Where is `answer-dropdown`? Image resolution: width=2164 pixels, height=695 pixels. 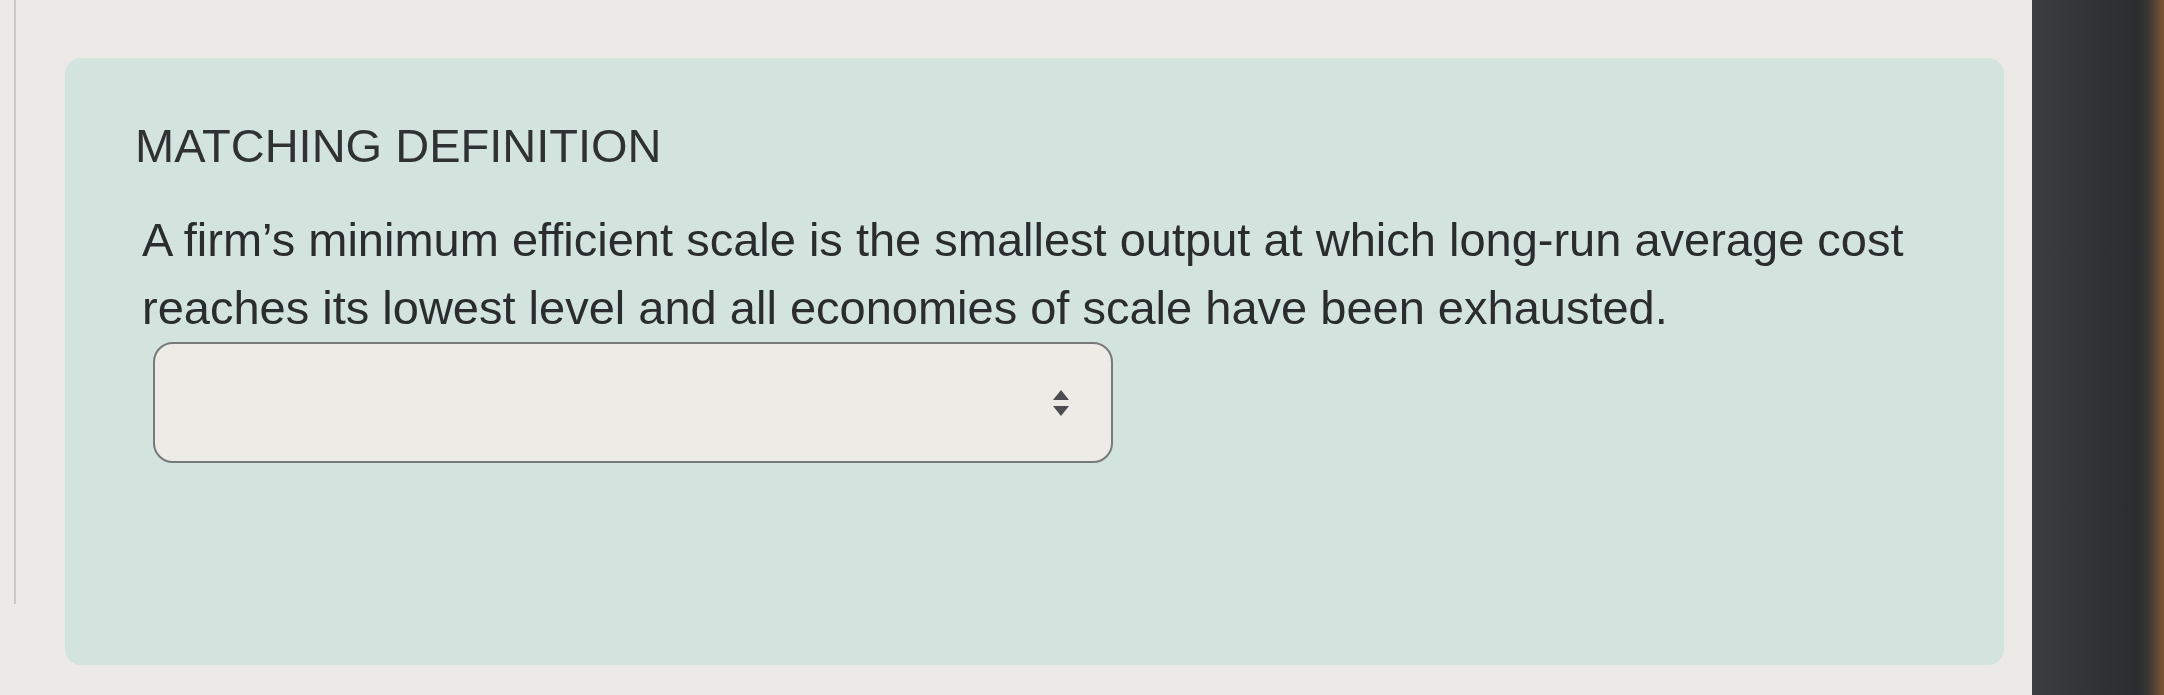 answer-dropdown is located at coordinates (633, 402).